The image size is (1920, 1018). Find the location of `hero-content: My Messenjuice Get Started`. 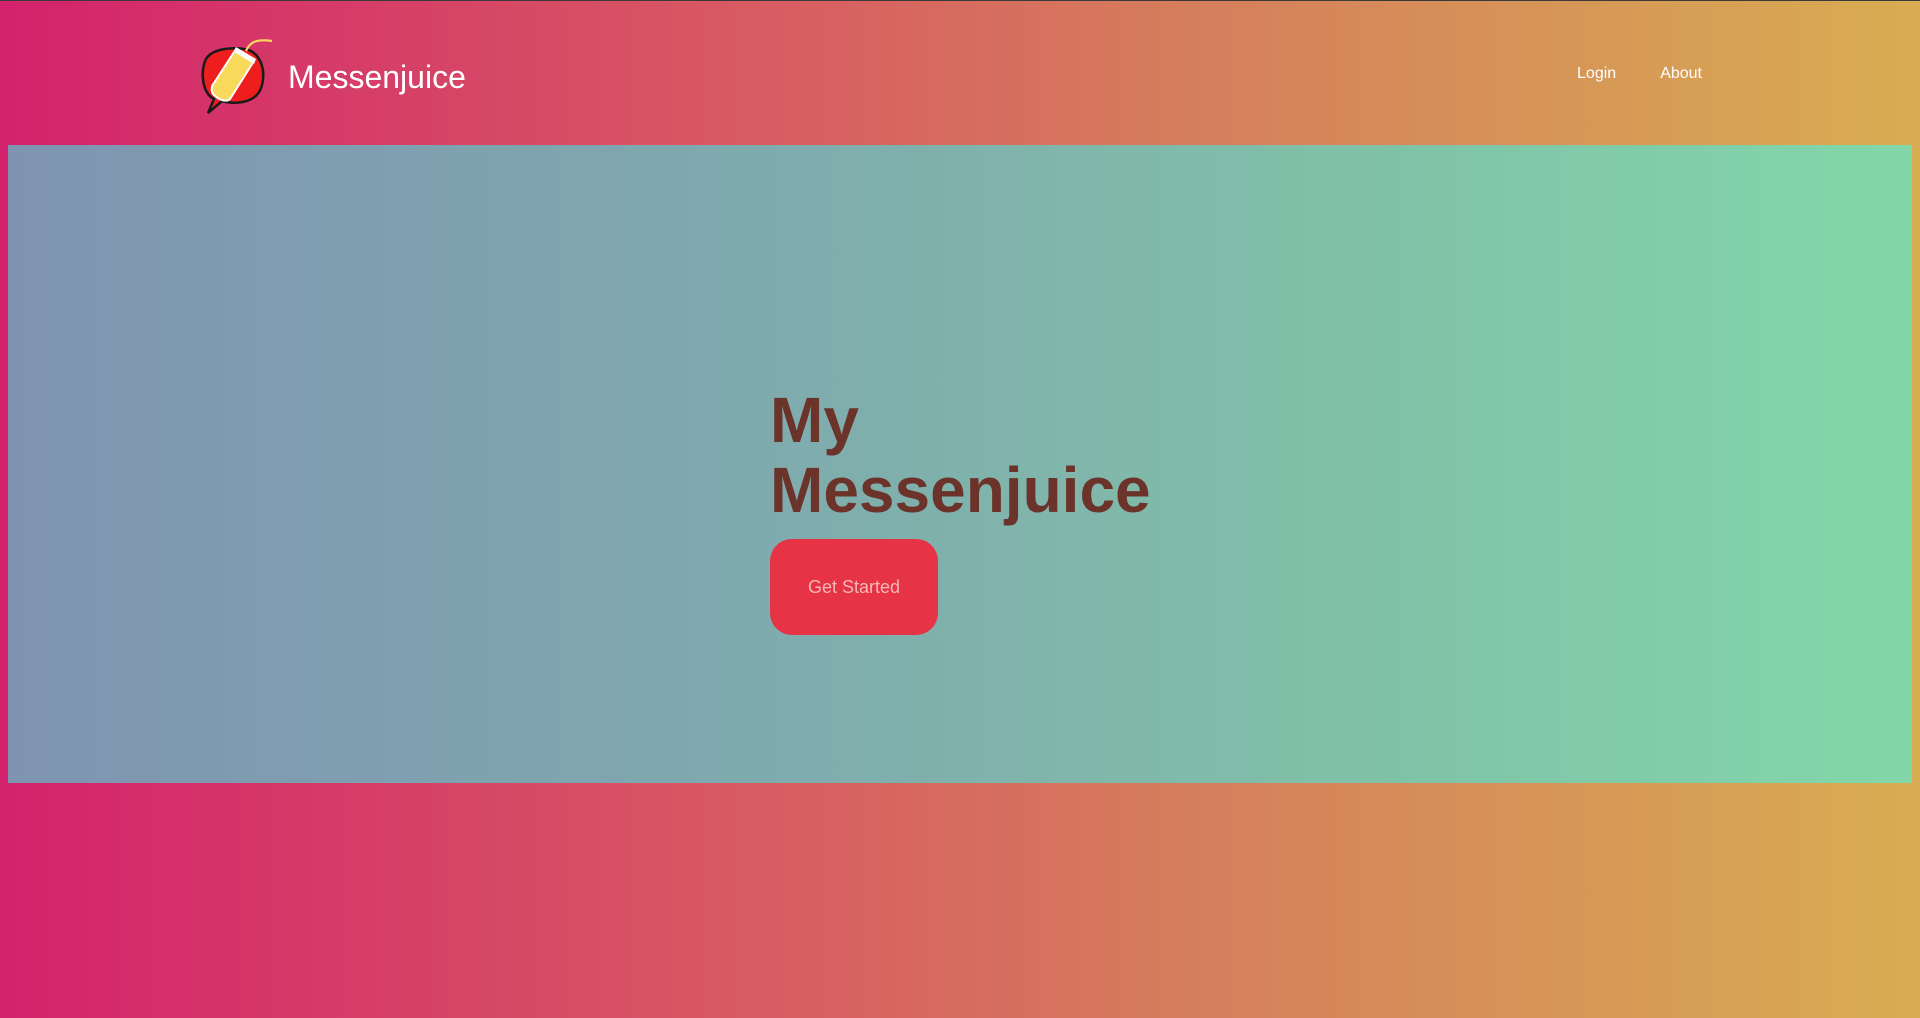

hero-content: My Messenjuice Get Started is located at coordinates (960, 510).